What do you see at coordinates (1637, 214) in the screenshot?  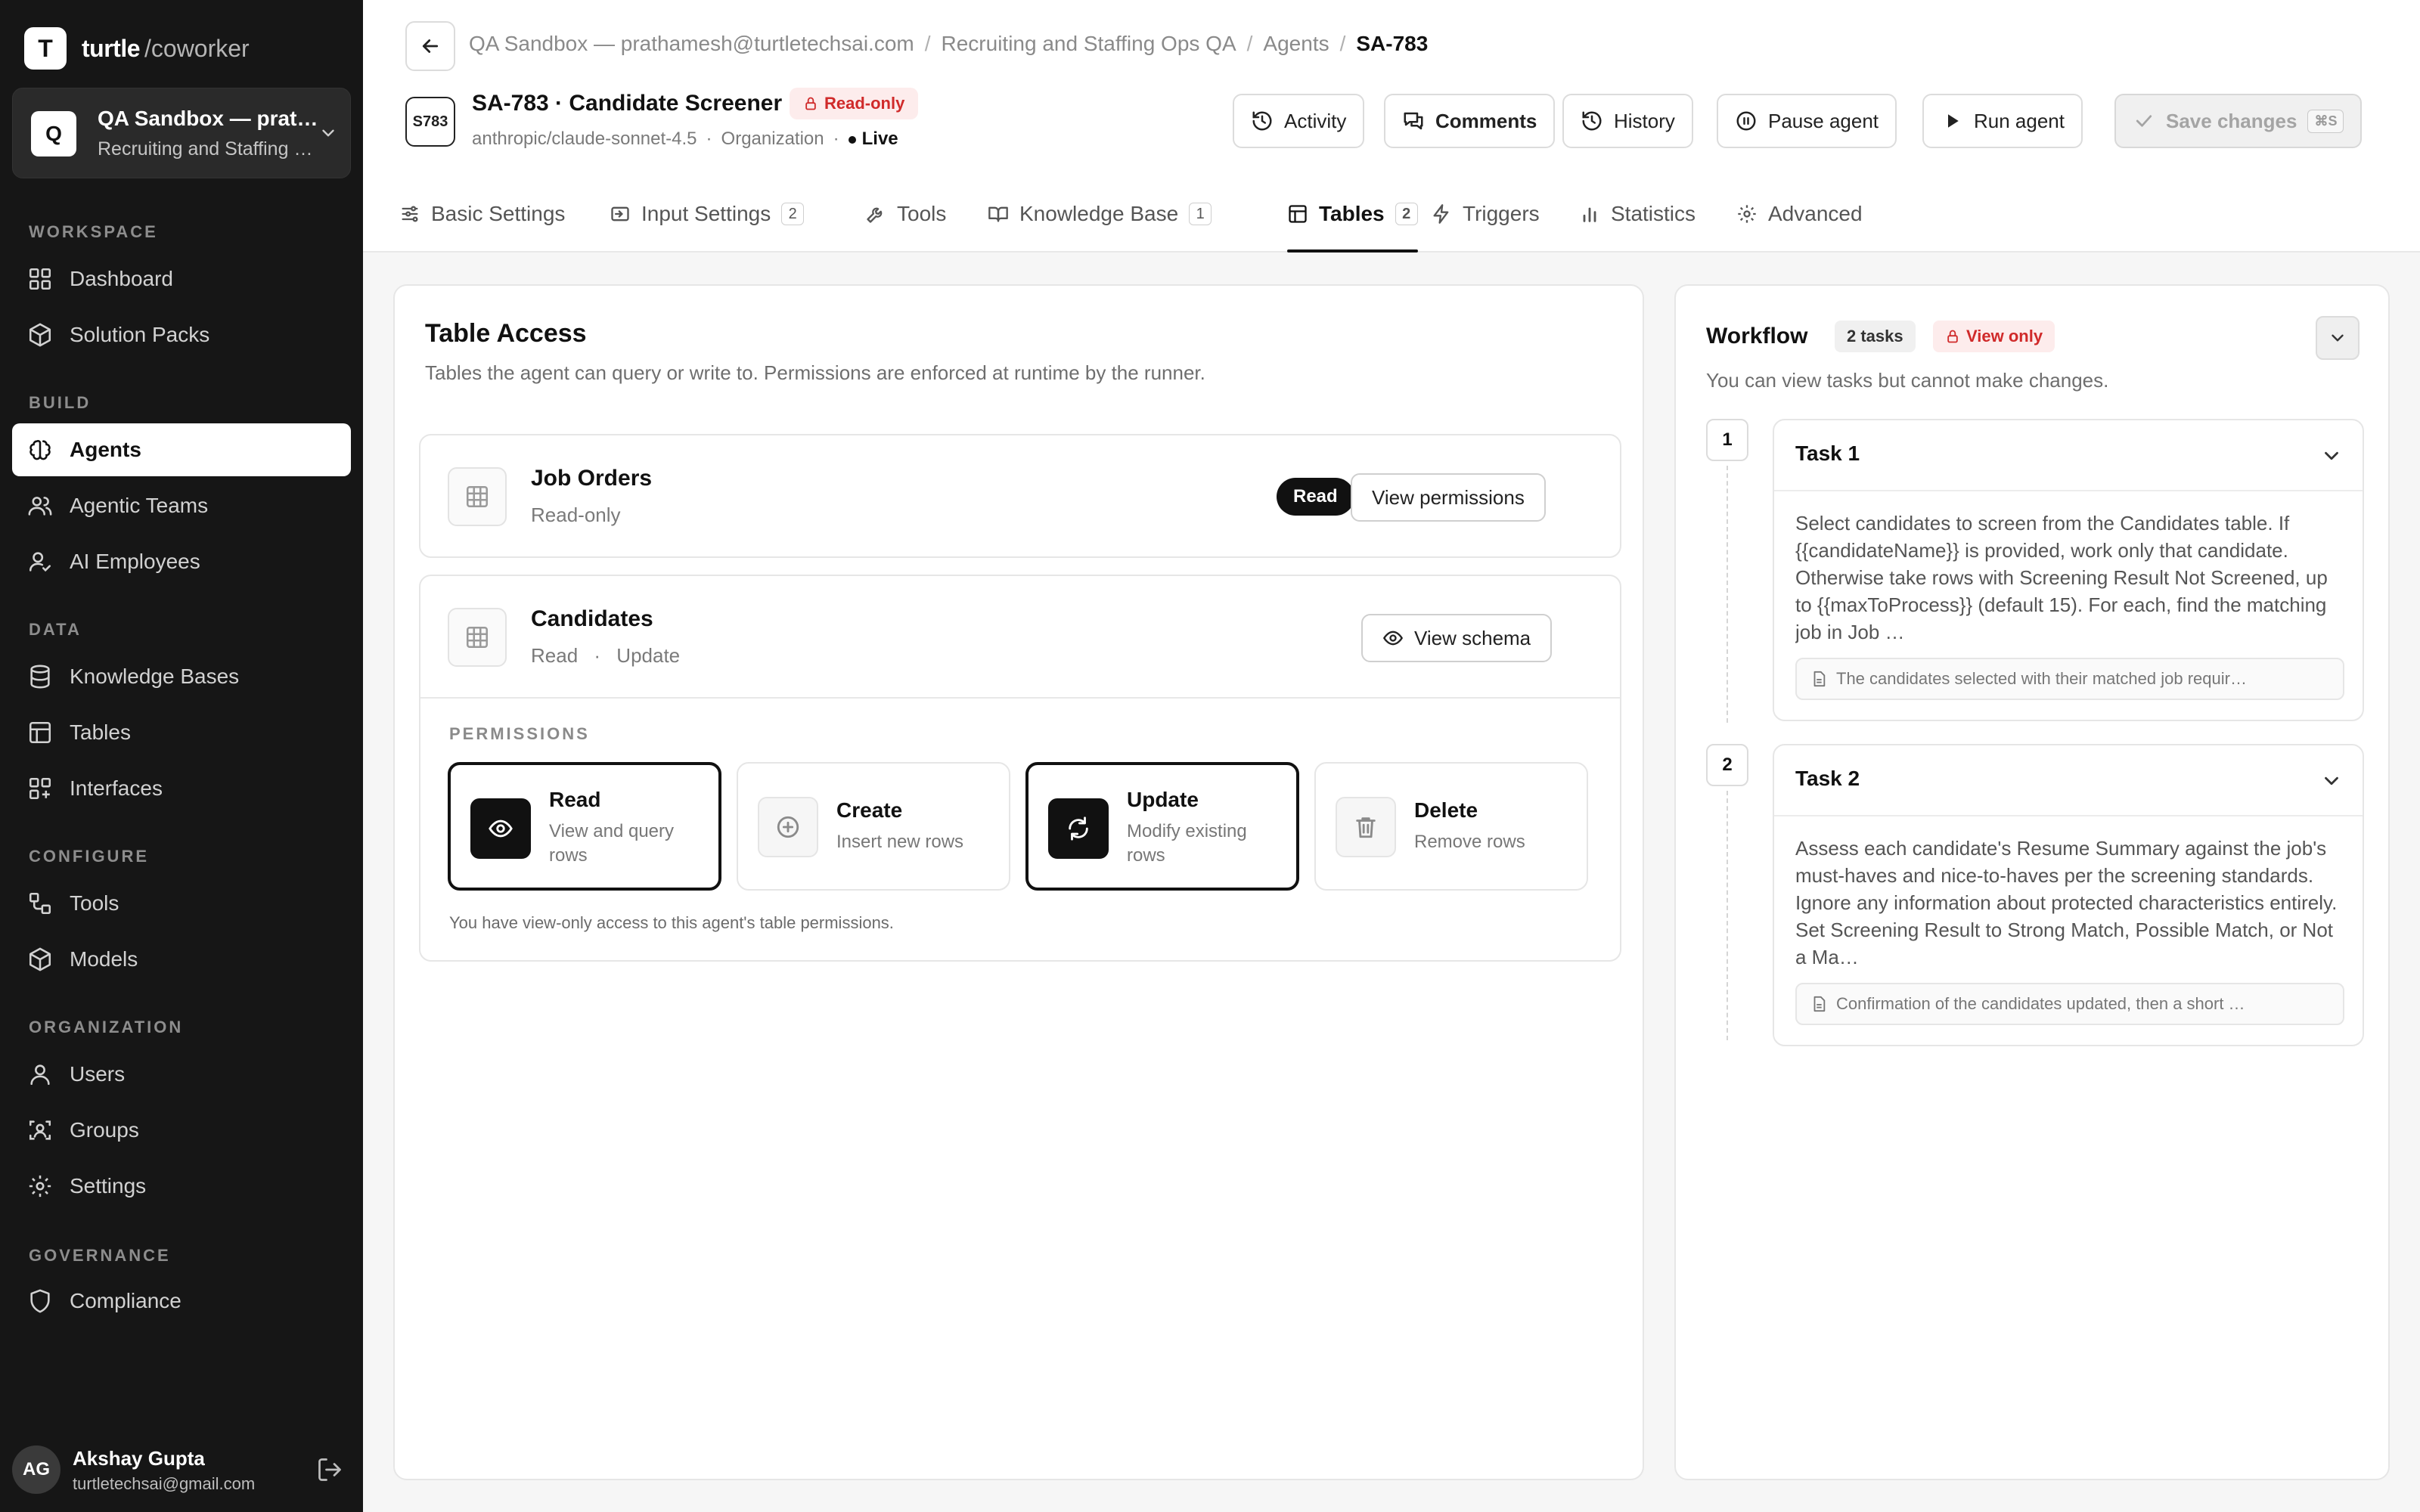 I see `tab-statistics: Statistics` at bounding box center [1637, 214].